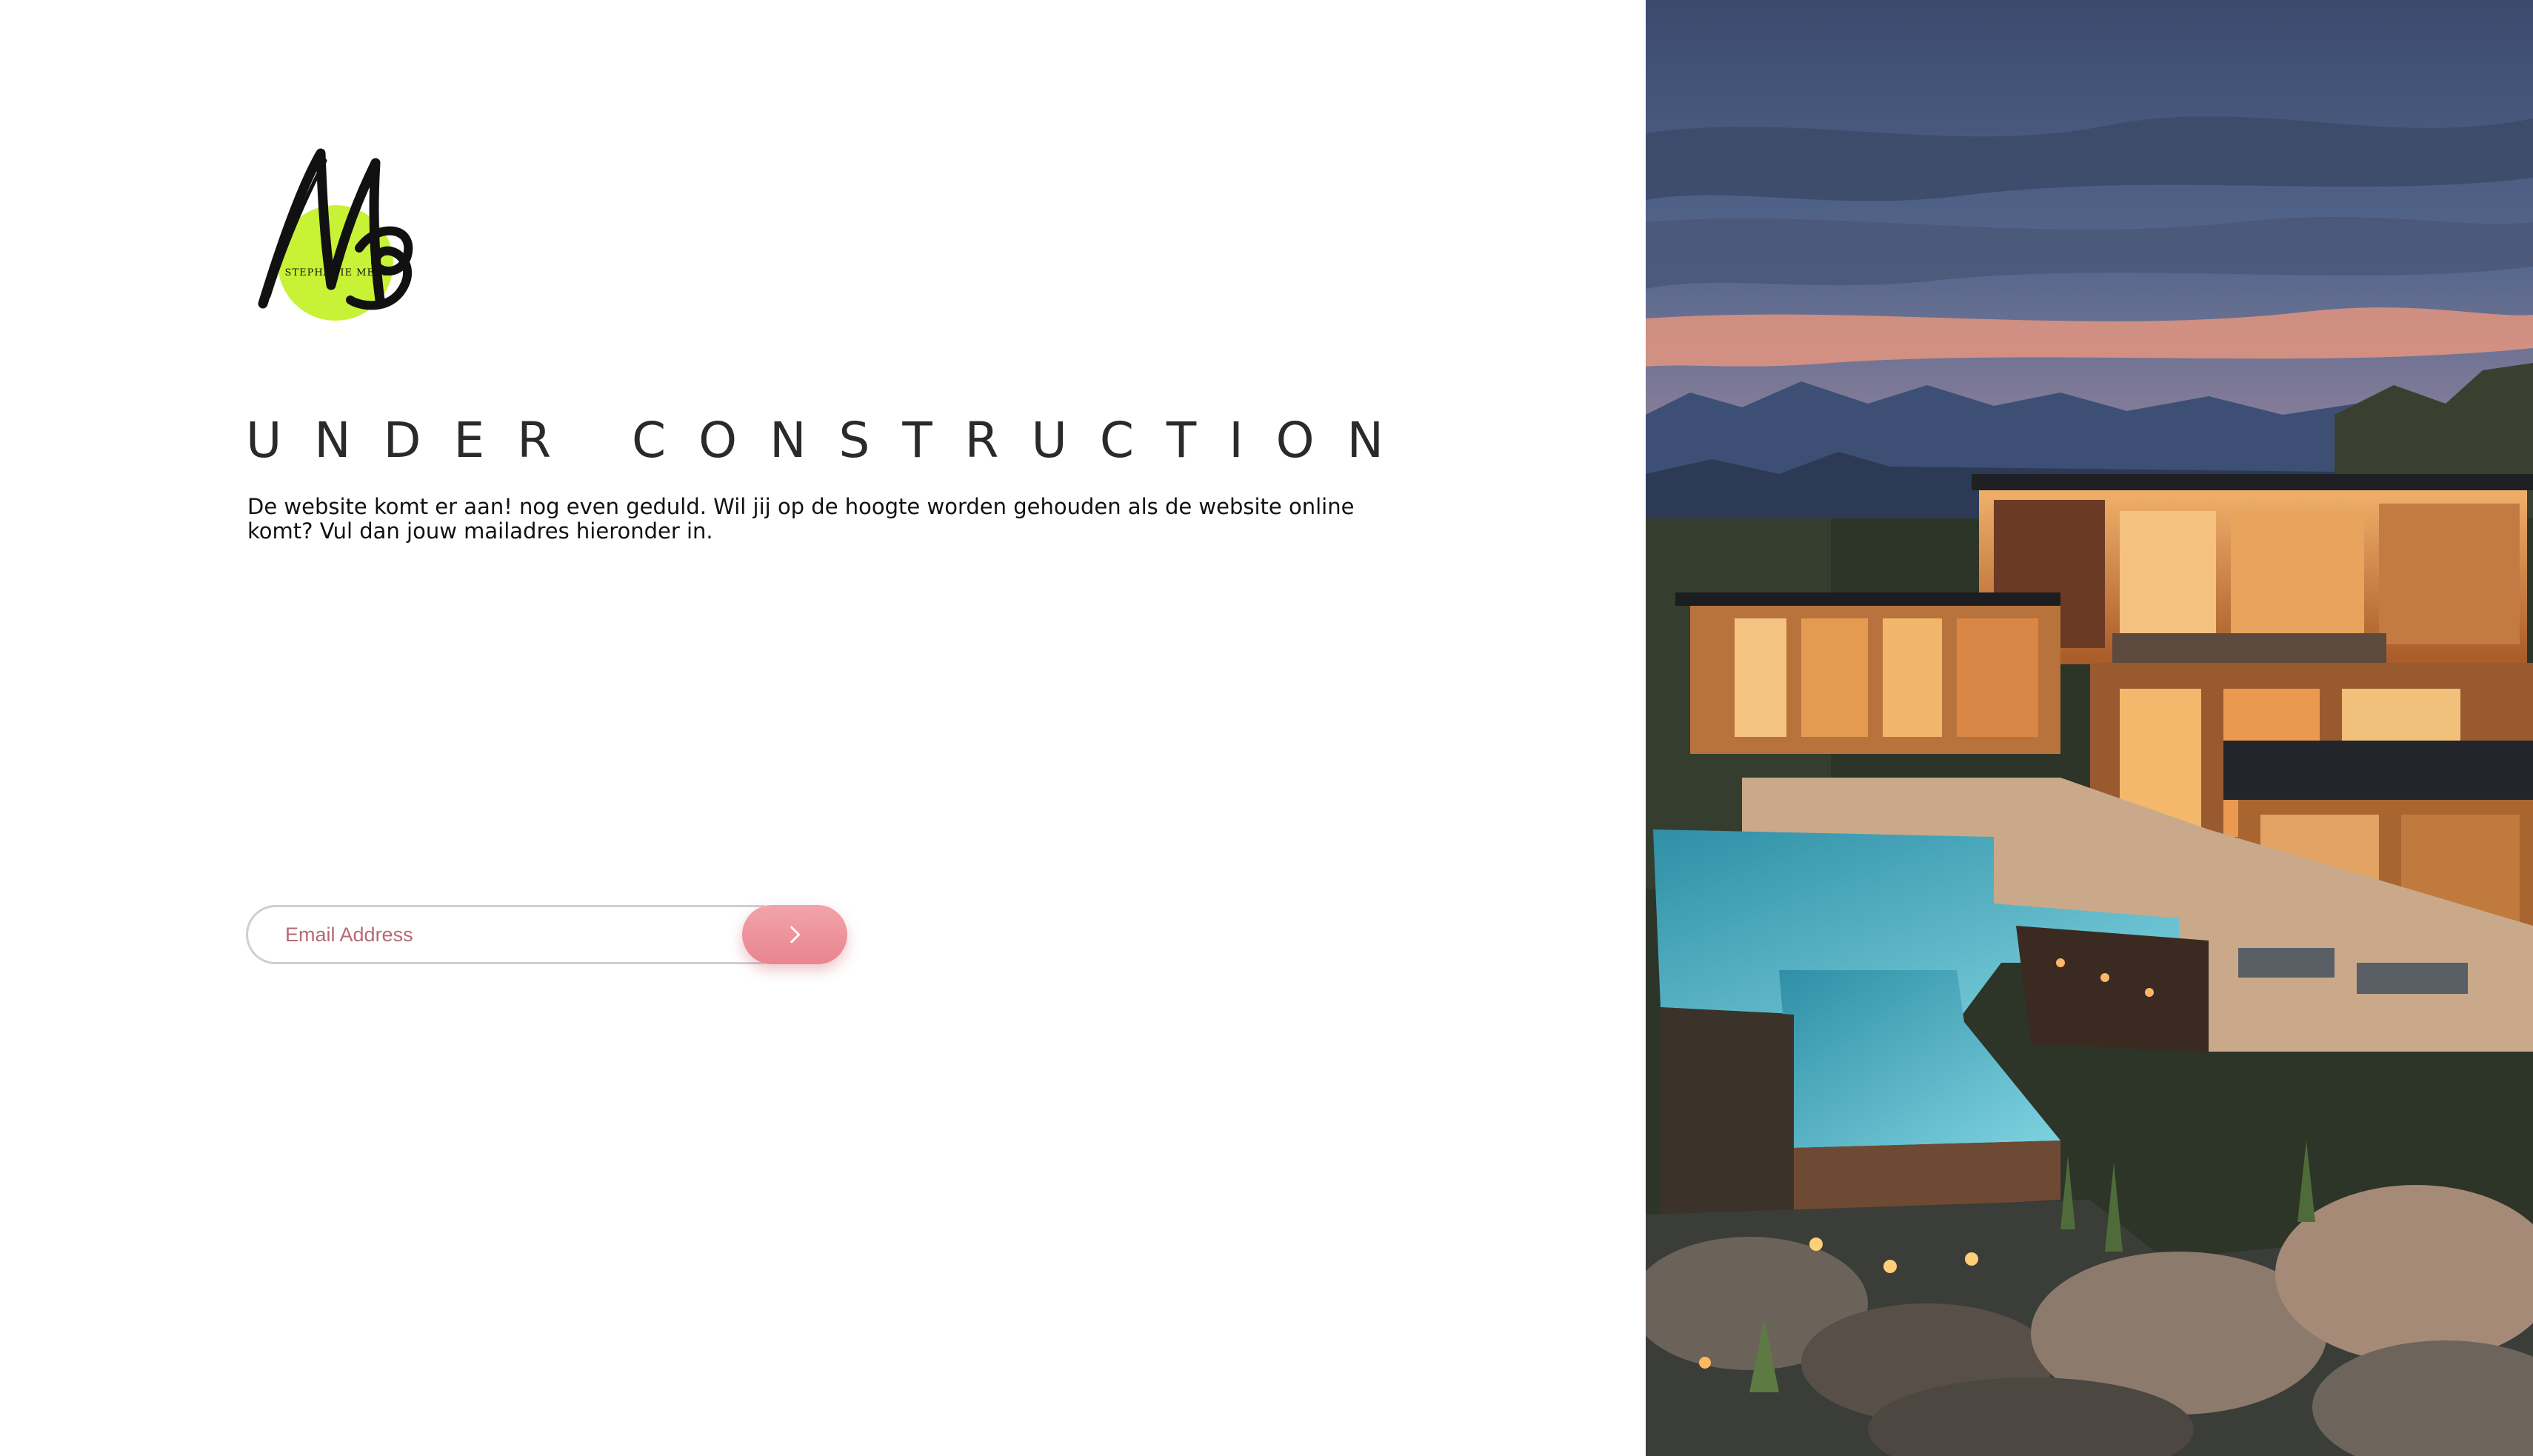 This screenshot has height=1456, width=2533. I want to click on logo-wordmark: STEPHANIE MEYS, so click(337, 272).